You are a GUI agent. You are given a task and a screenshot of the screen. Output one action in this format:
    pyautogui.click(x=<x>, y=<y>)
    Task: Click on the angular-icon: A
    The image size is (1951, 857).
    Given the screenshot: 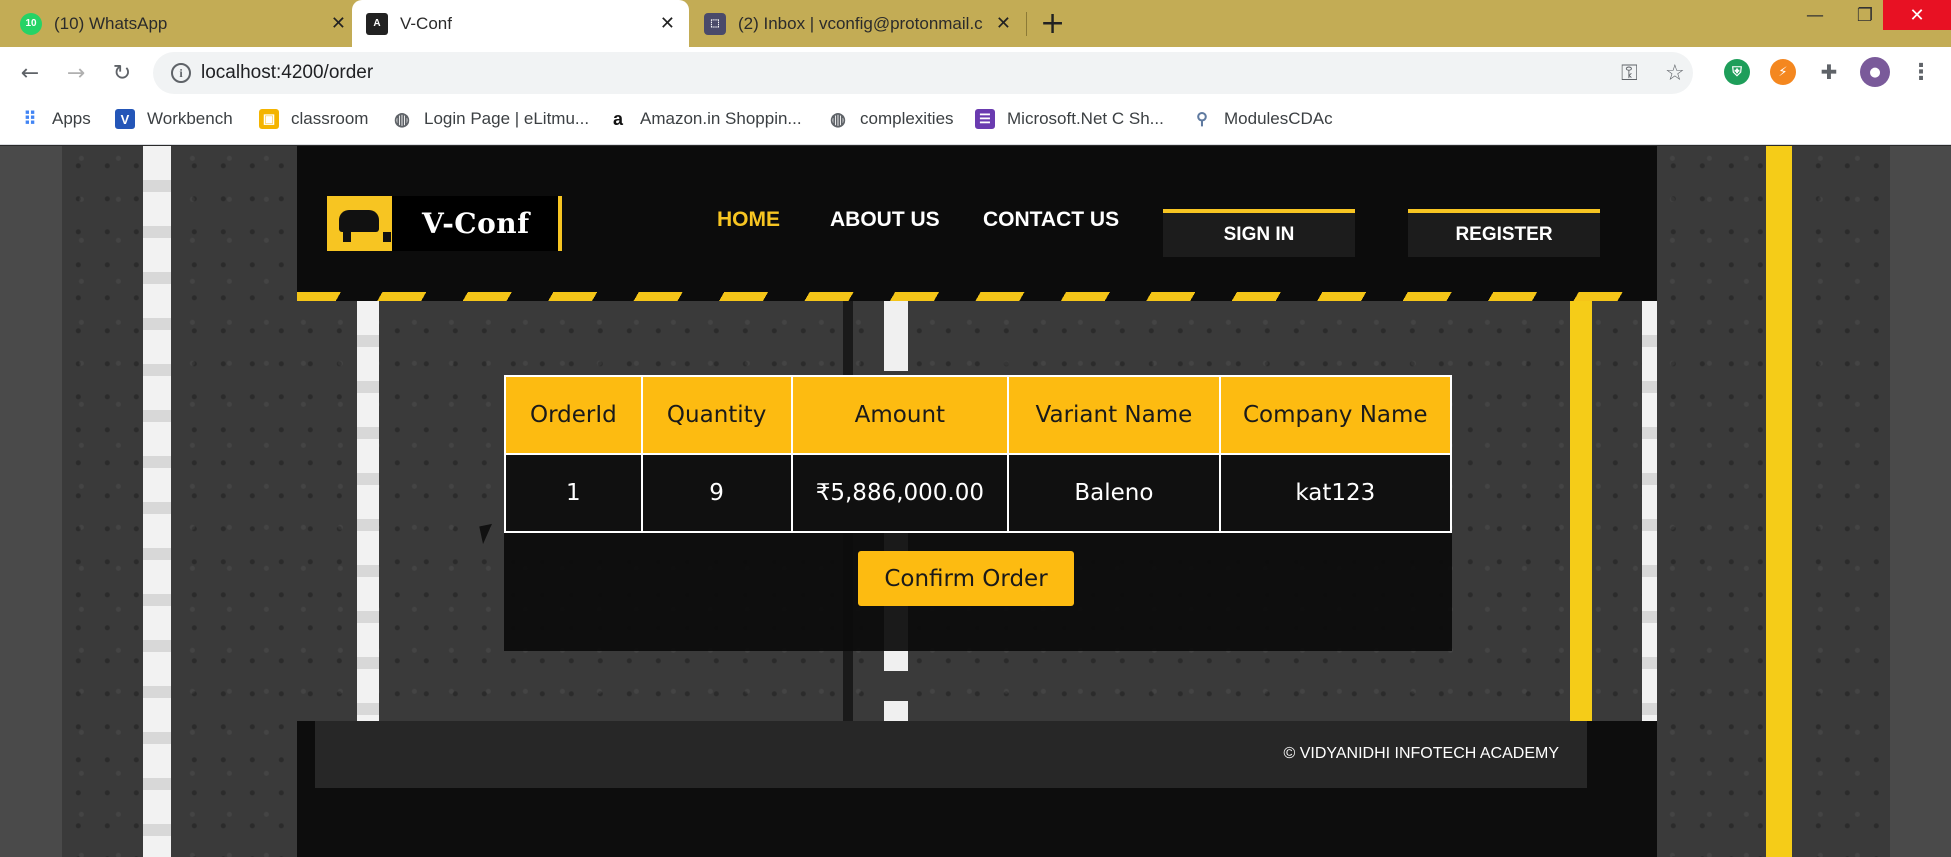 What is the action you would take?
    pyautogui.click(x=377, y=23)
    